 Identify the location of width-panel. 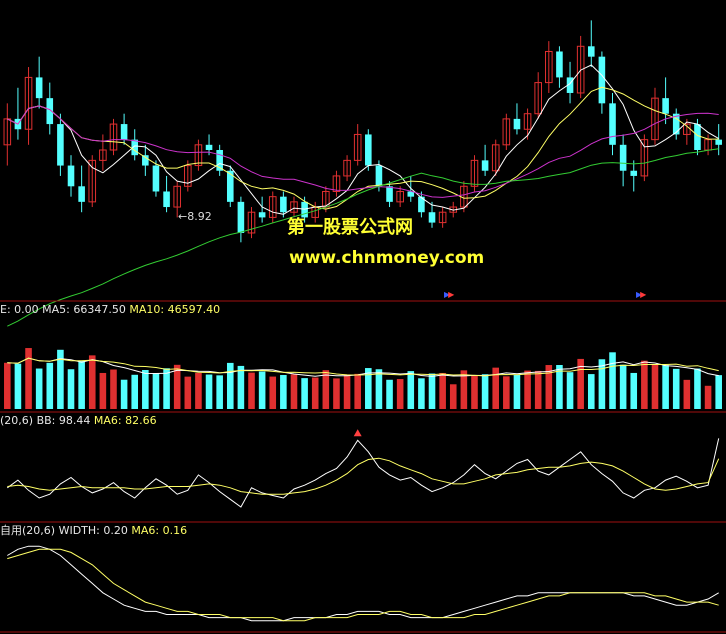
(363, 583).